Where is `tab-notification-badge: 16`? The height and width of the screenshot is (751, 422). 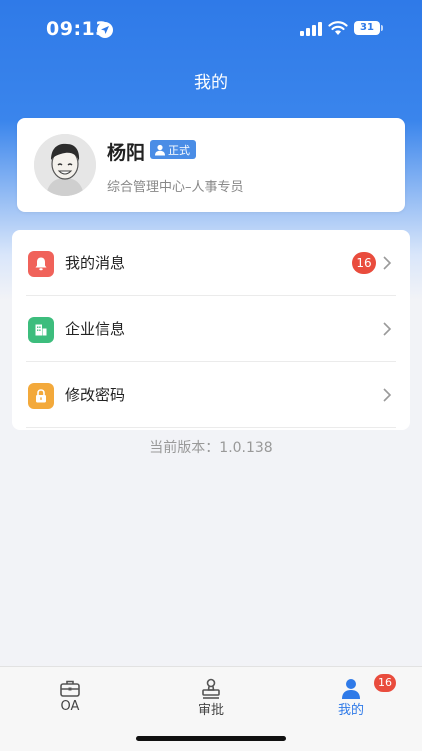 tab-notification-badge: 16 is located at coordinates (385, 683).